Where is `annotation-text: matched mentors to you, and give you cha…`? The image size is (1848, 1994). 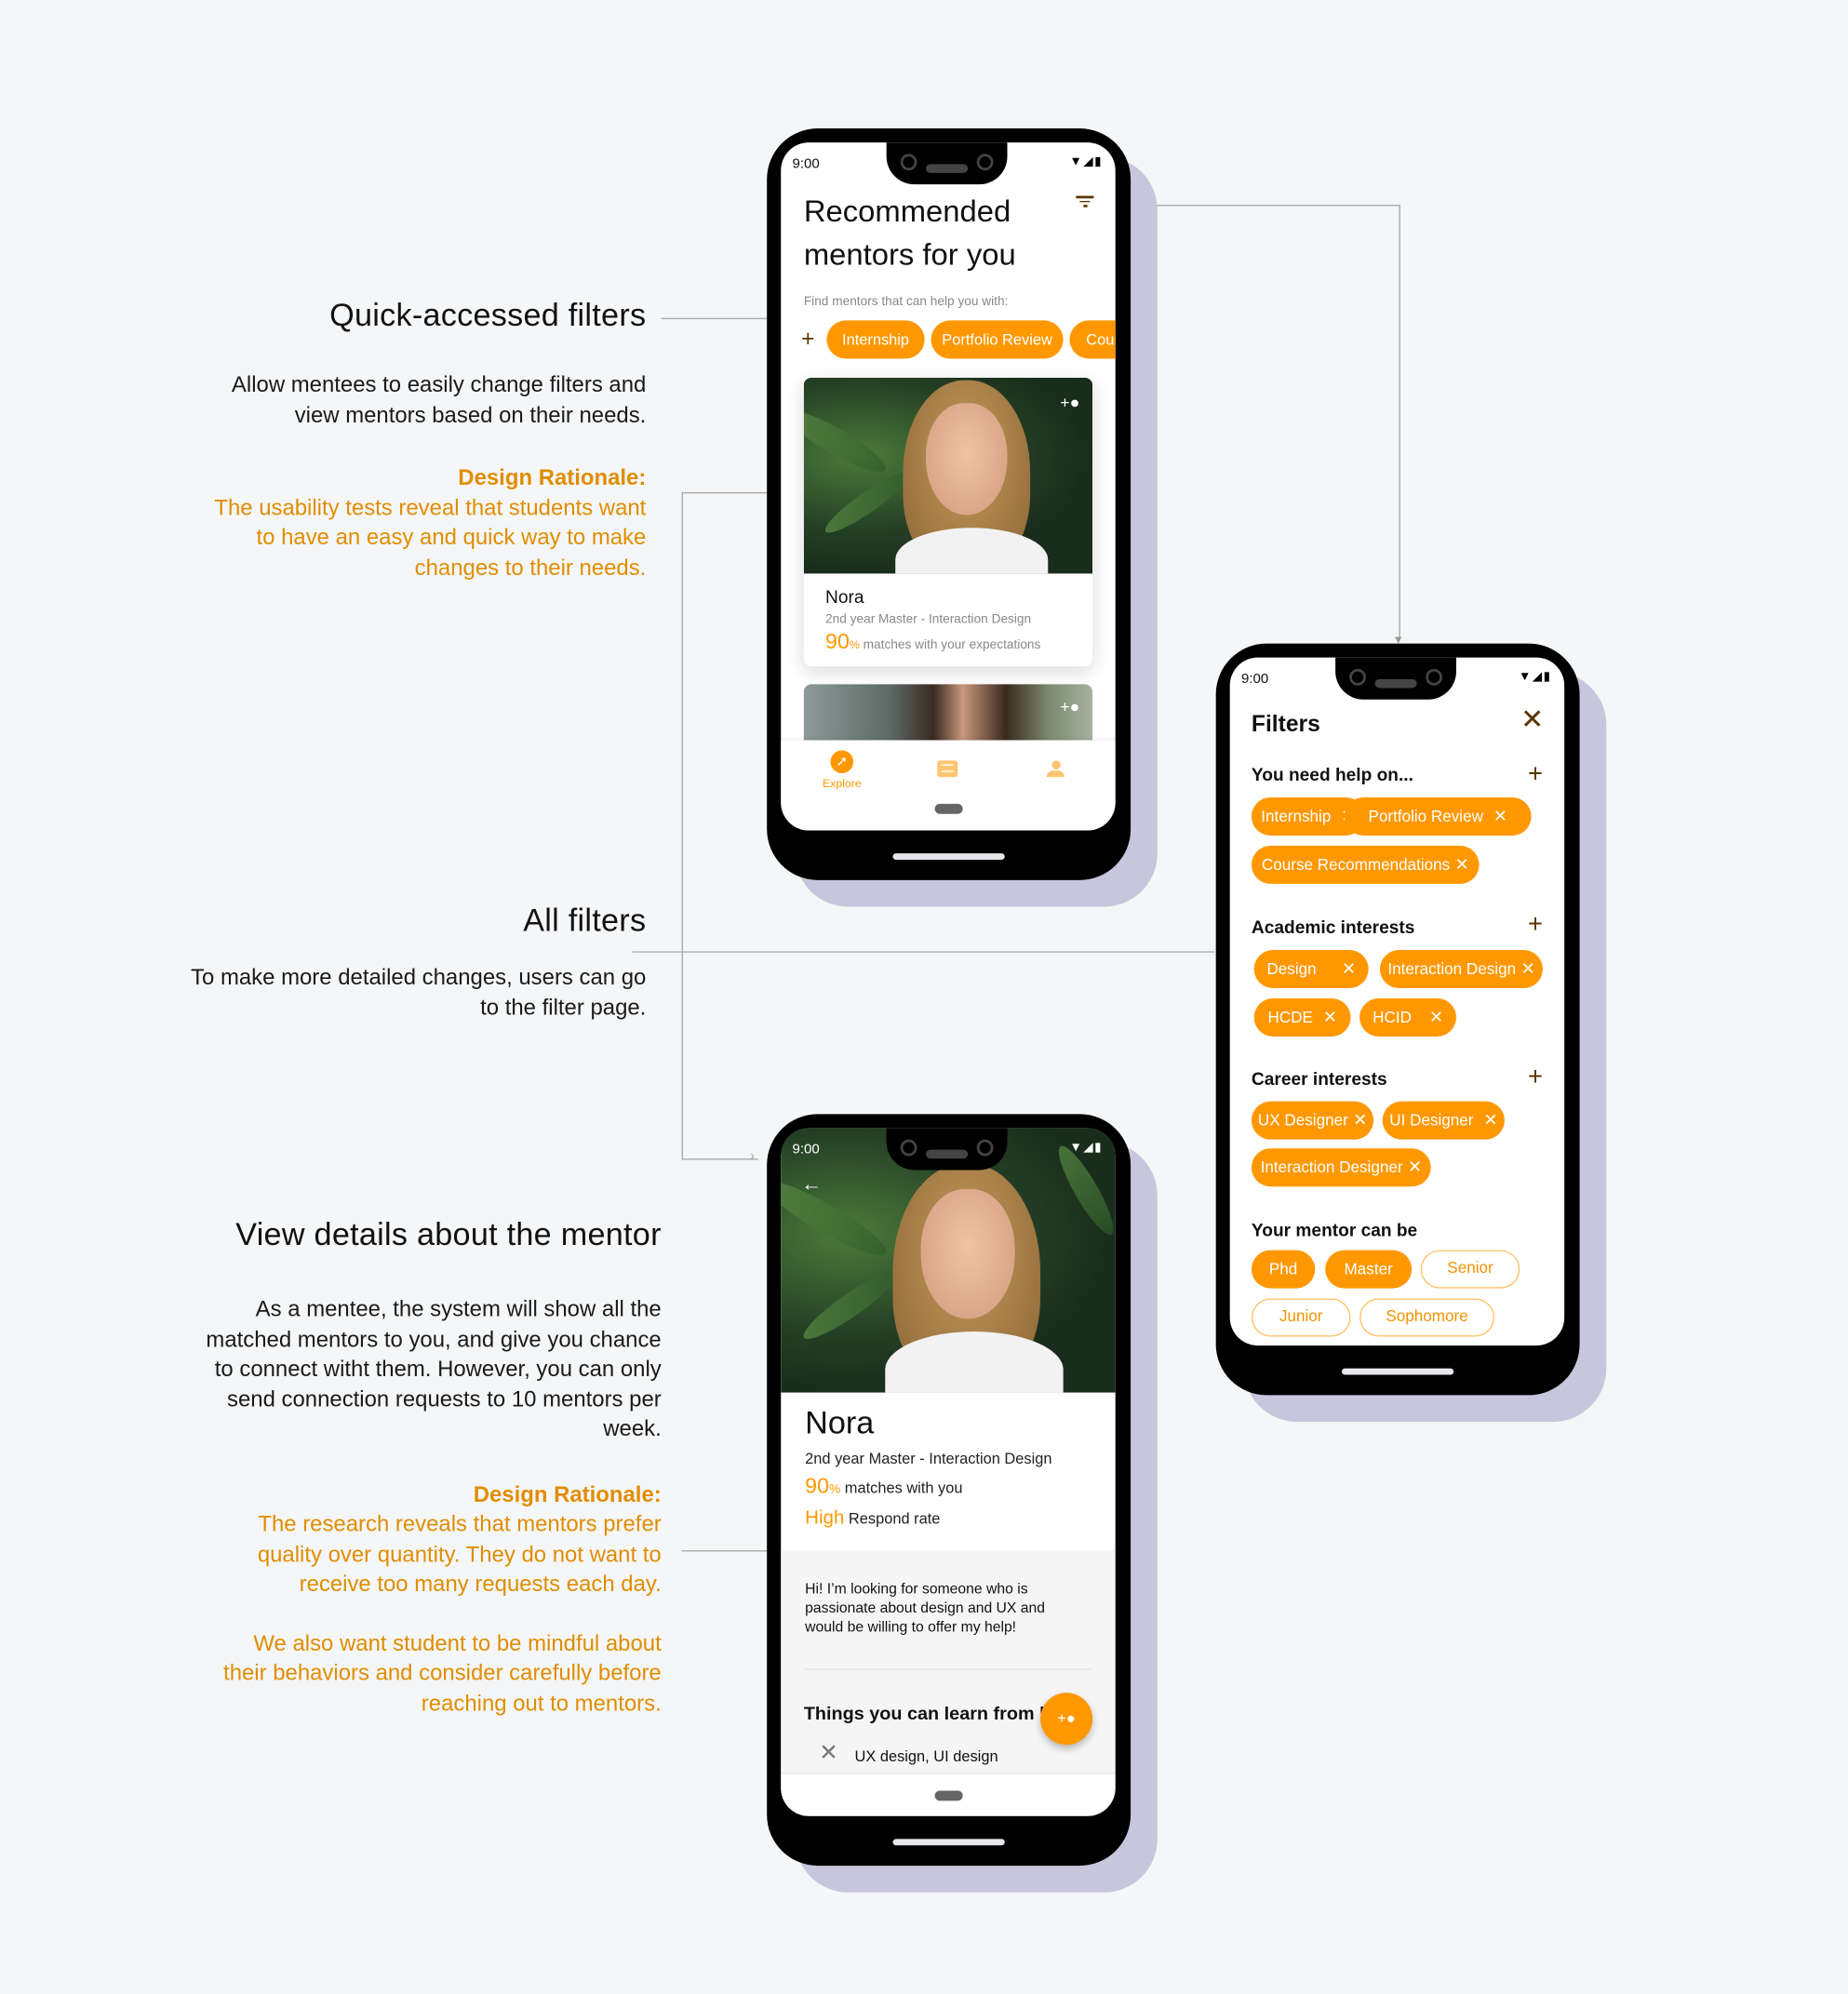 annotation-text: matched mentors to you, and give you cha… is located at coordinates (434, 1338).